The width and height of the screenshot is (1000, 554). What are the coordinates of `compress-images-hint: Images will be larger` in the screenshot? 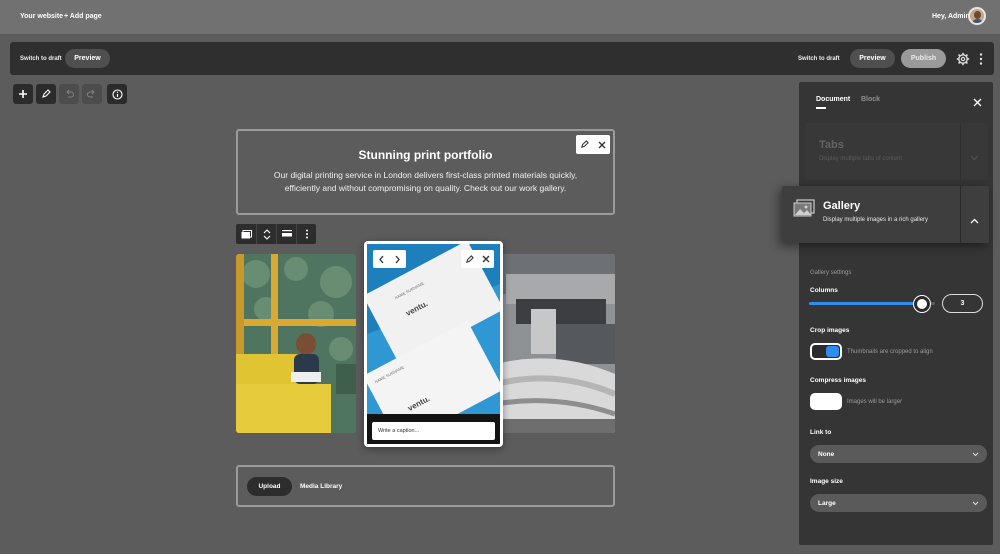 It's located at (875, 402).